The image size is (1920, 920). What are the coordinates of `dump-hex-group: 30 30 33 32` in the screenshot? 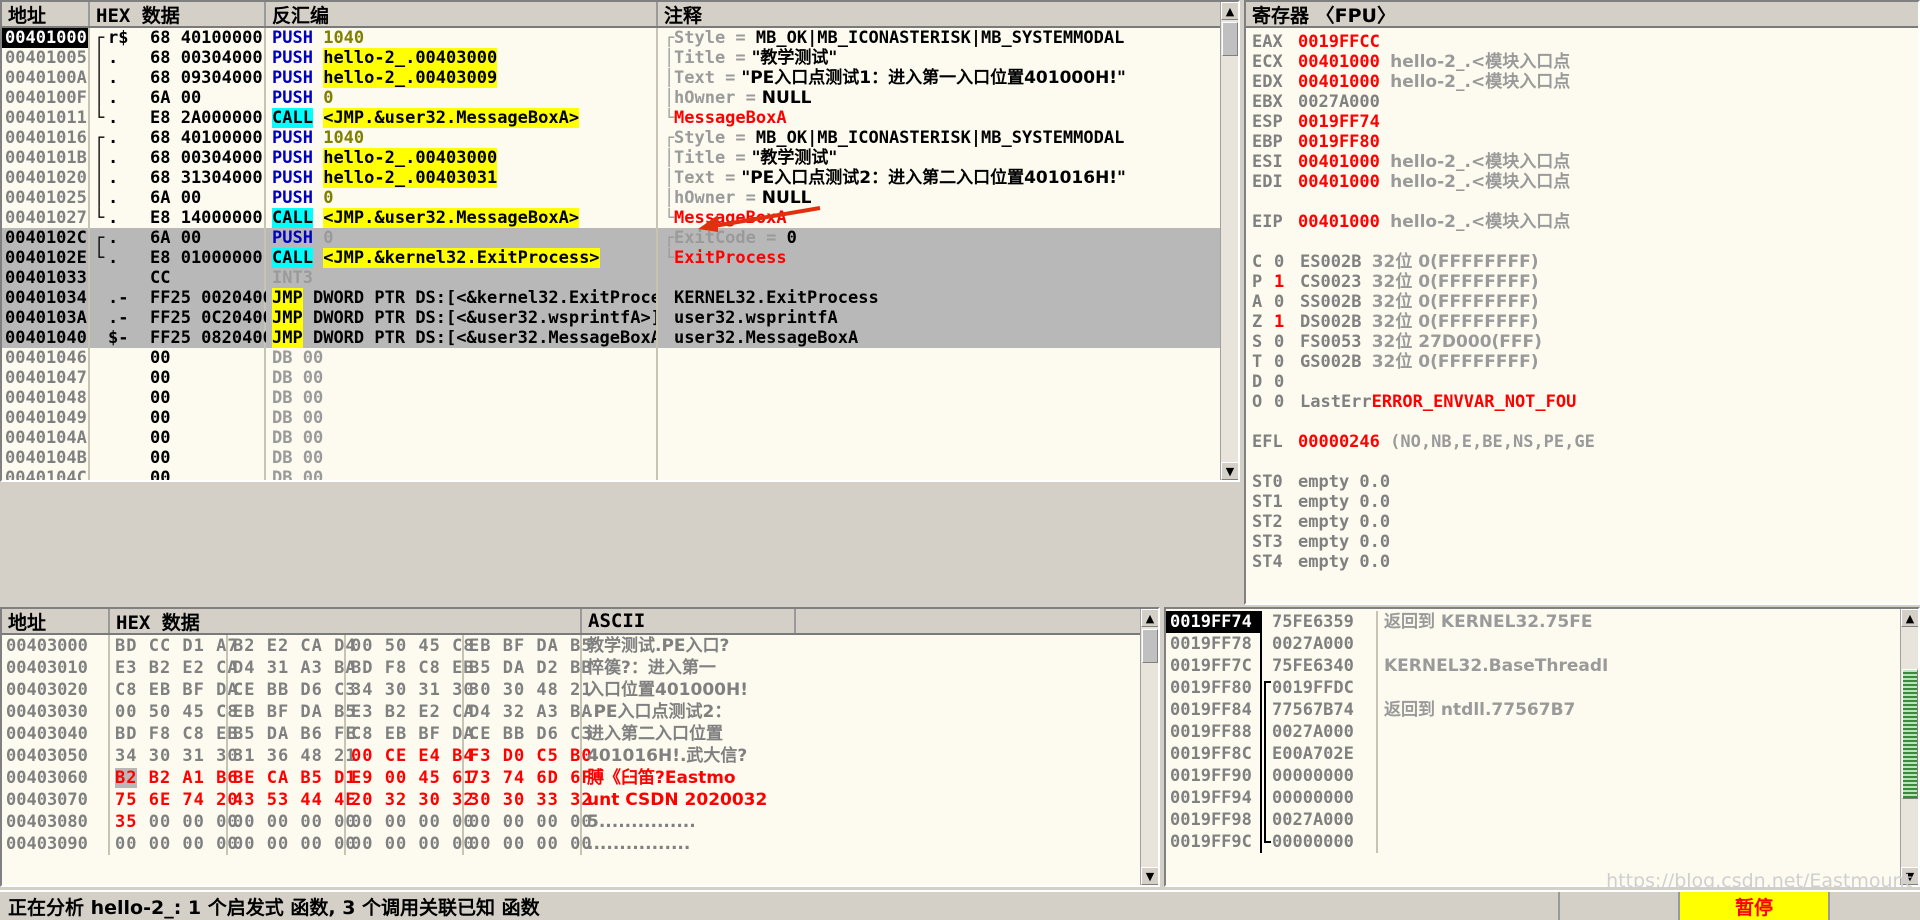 It's located at (528, 800).